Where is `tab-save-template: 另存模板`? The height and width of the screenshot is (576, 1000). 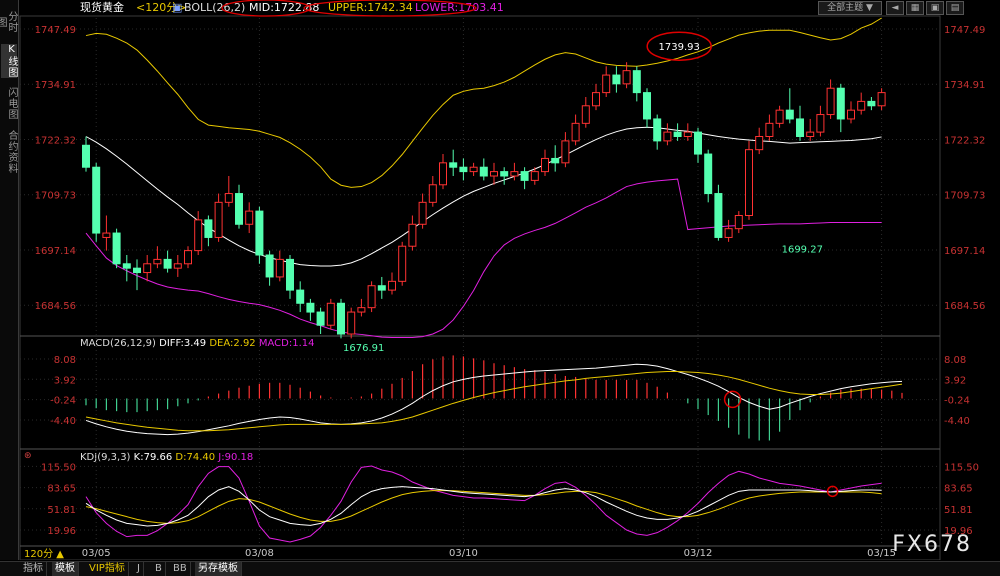
tab-save-template: 另存模板 is located at coordinates (218, 569).